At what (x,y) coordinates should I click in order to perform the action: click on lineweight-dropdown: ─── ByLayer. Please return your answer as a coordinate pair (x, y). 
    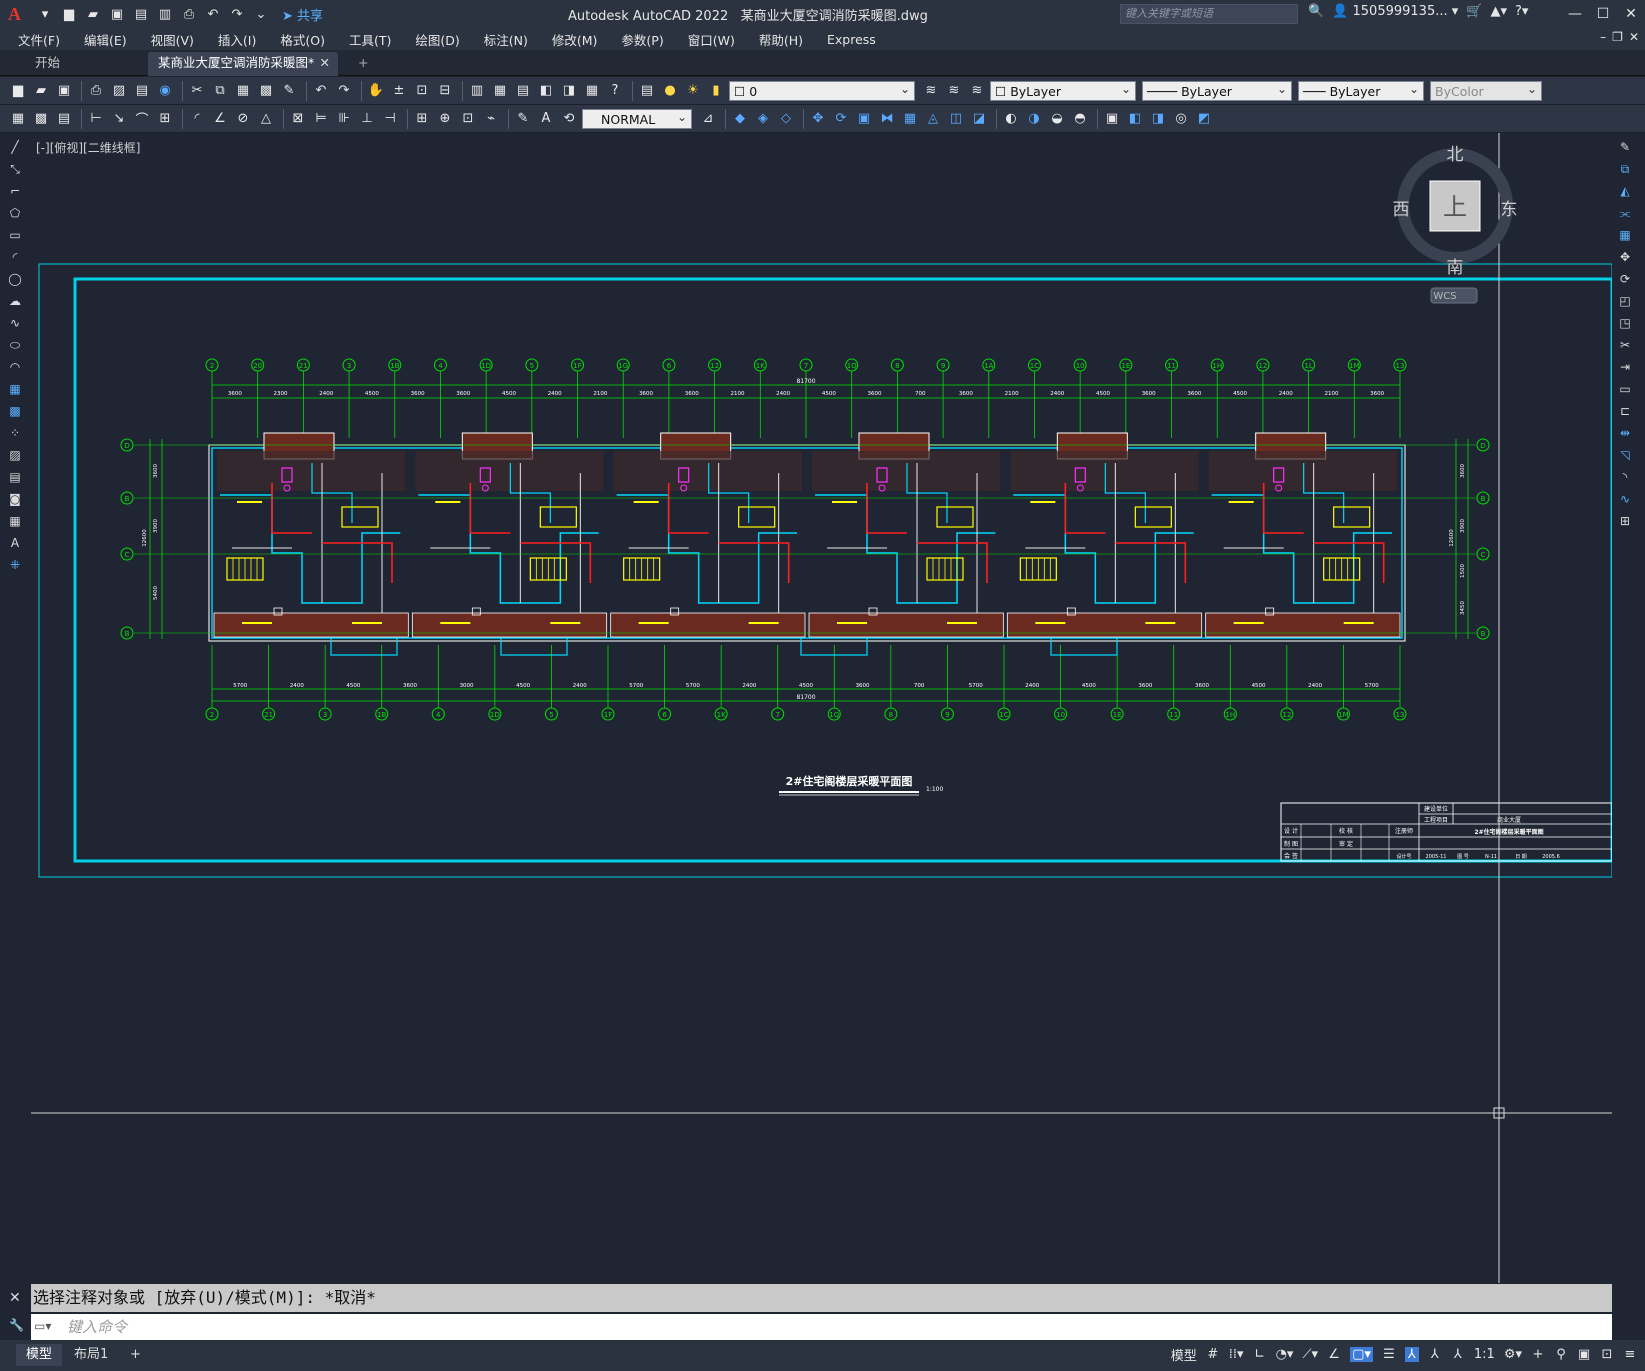
    Looking at the image, I should click on (1361, 90).